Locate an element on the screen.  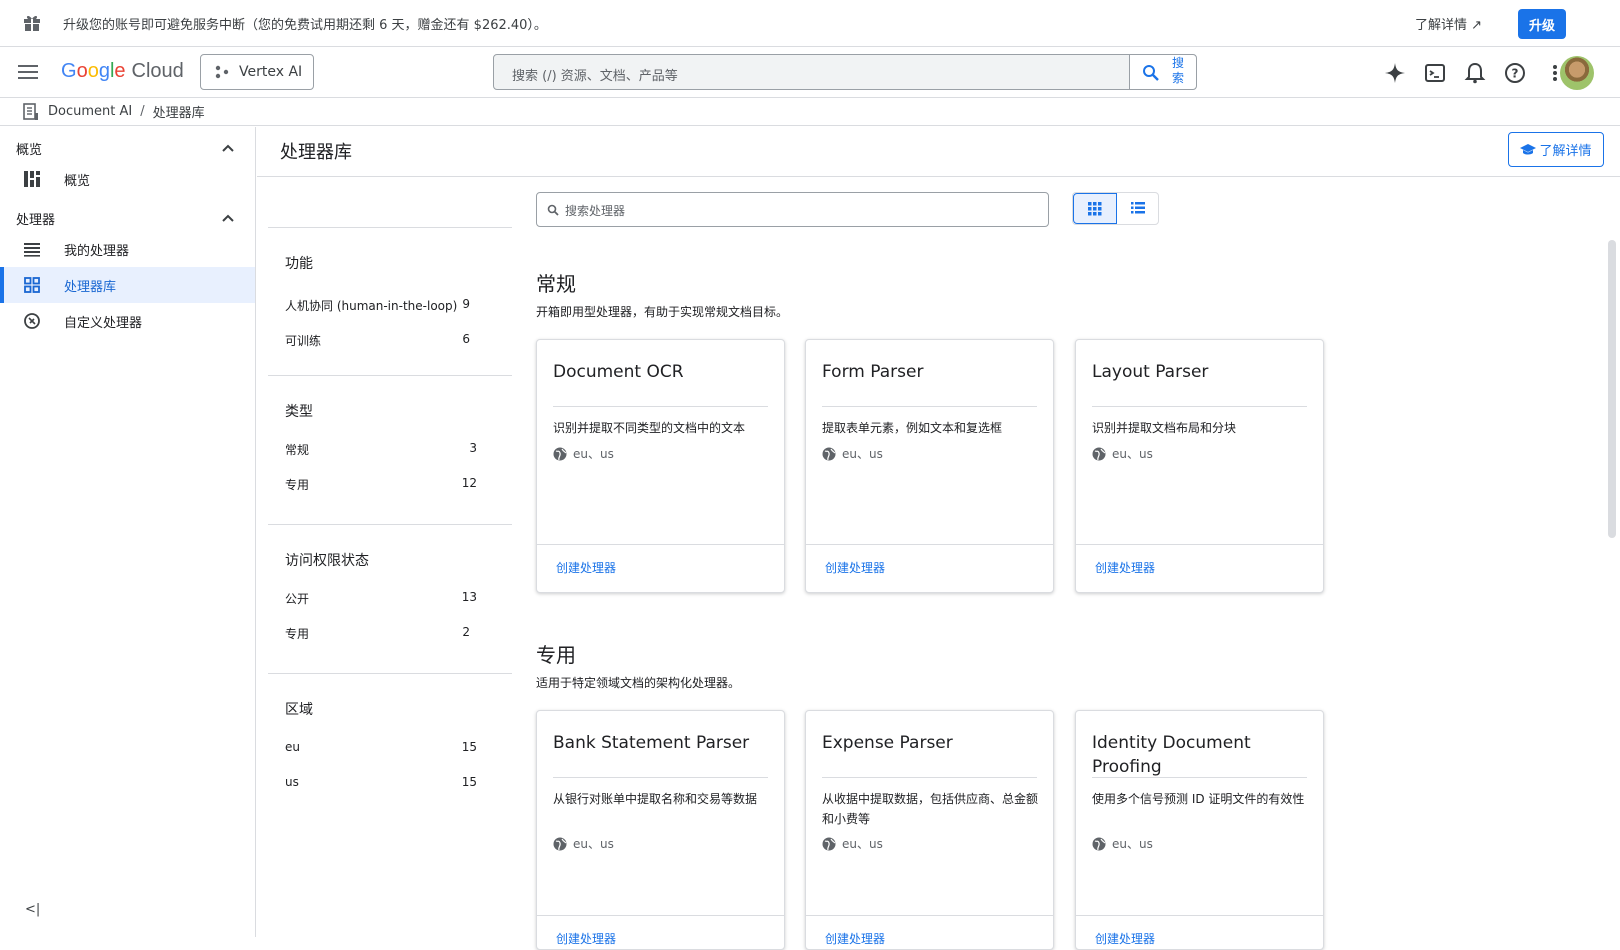
list-view-icon is located at coordinates (1138, 208).